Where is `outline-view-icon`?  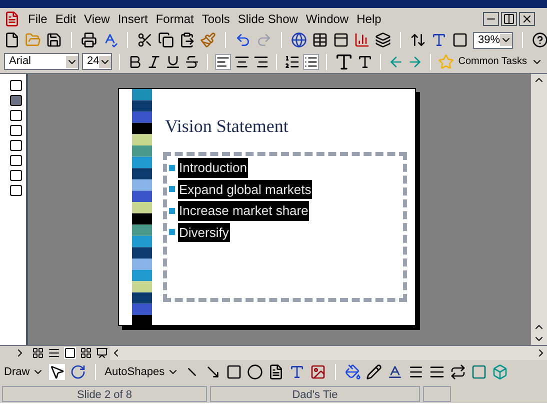
outline-view-icon is located at coordinates (54, 353).